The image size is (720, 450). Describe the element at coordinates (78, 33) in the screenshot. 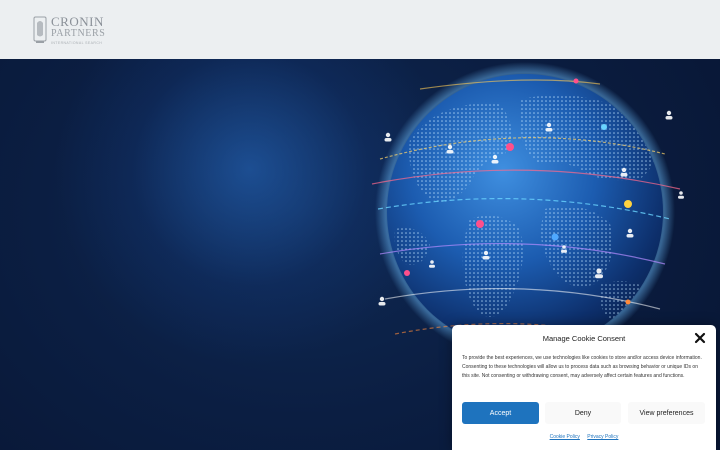

I see `logo-name-line2: PARTNERS` at that location.